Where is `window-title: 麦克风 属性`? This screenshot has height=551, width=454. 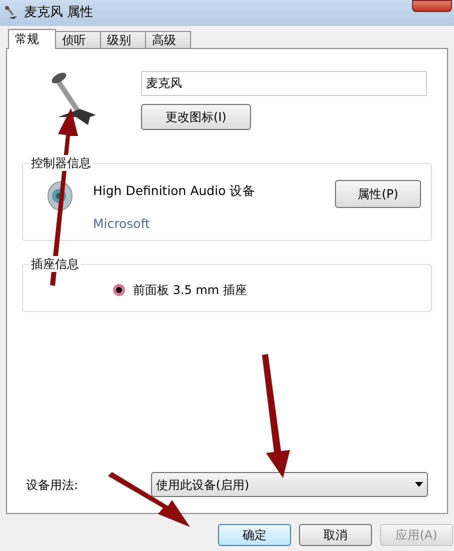 window-title: 麦克风 属性 is located at coordinates (59, 13).